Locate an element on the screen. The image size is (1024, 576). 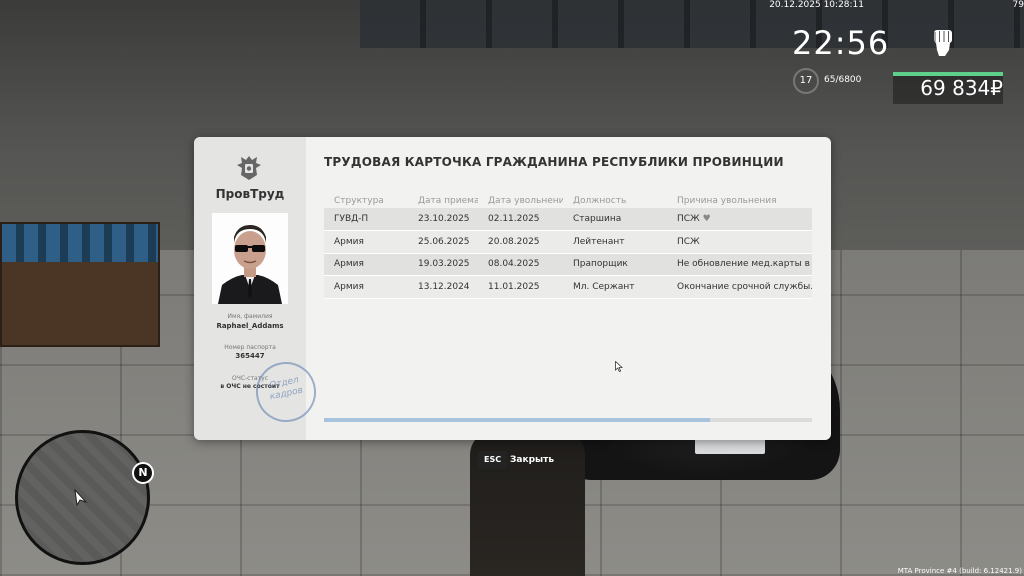
cell-reason: ПСЖ is located at coordinates (739, 242).